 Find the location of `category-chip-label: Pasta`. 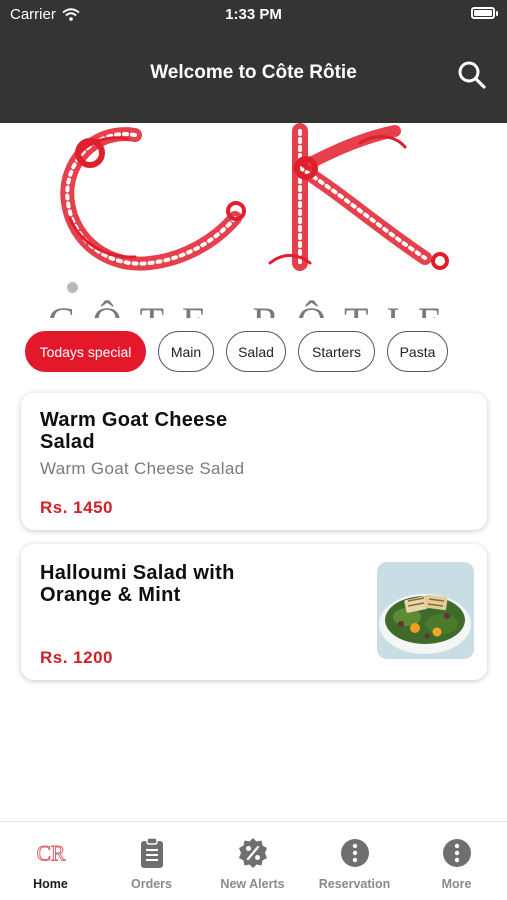

category-chip-label: Pasta is located at coordinates (417, 351).